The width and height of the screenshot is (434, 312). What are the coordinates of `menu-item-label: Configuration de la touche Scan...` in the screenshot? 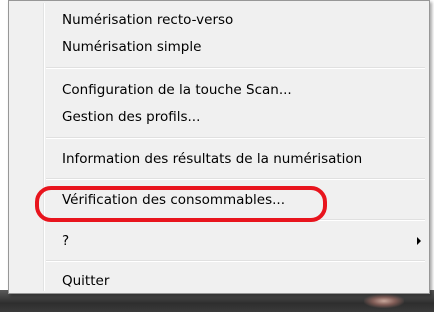 It's located at (177, 90).